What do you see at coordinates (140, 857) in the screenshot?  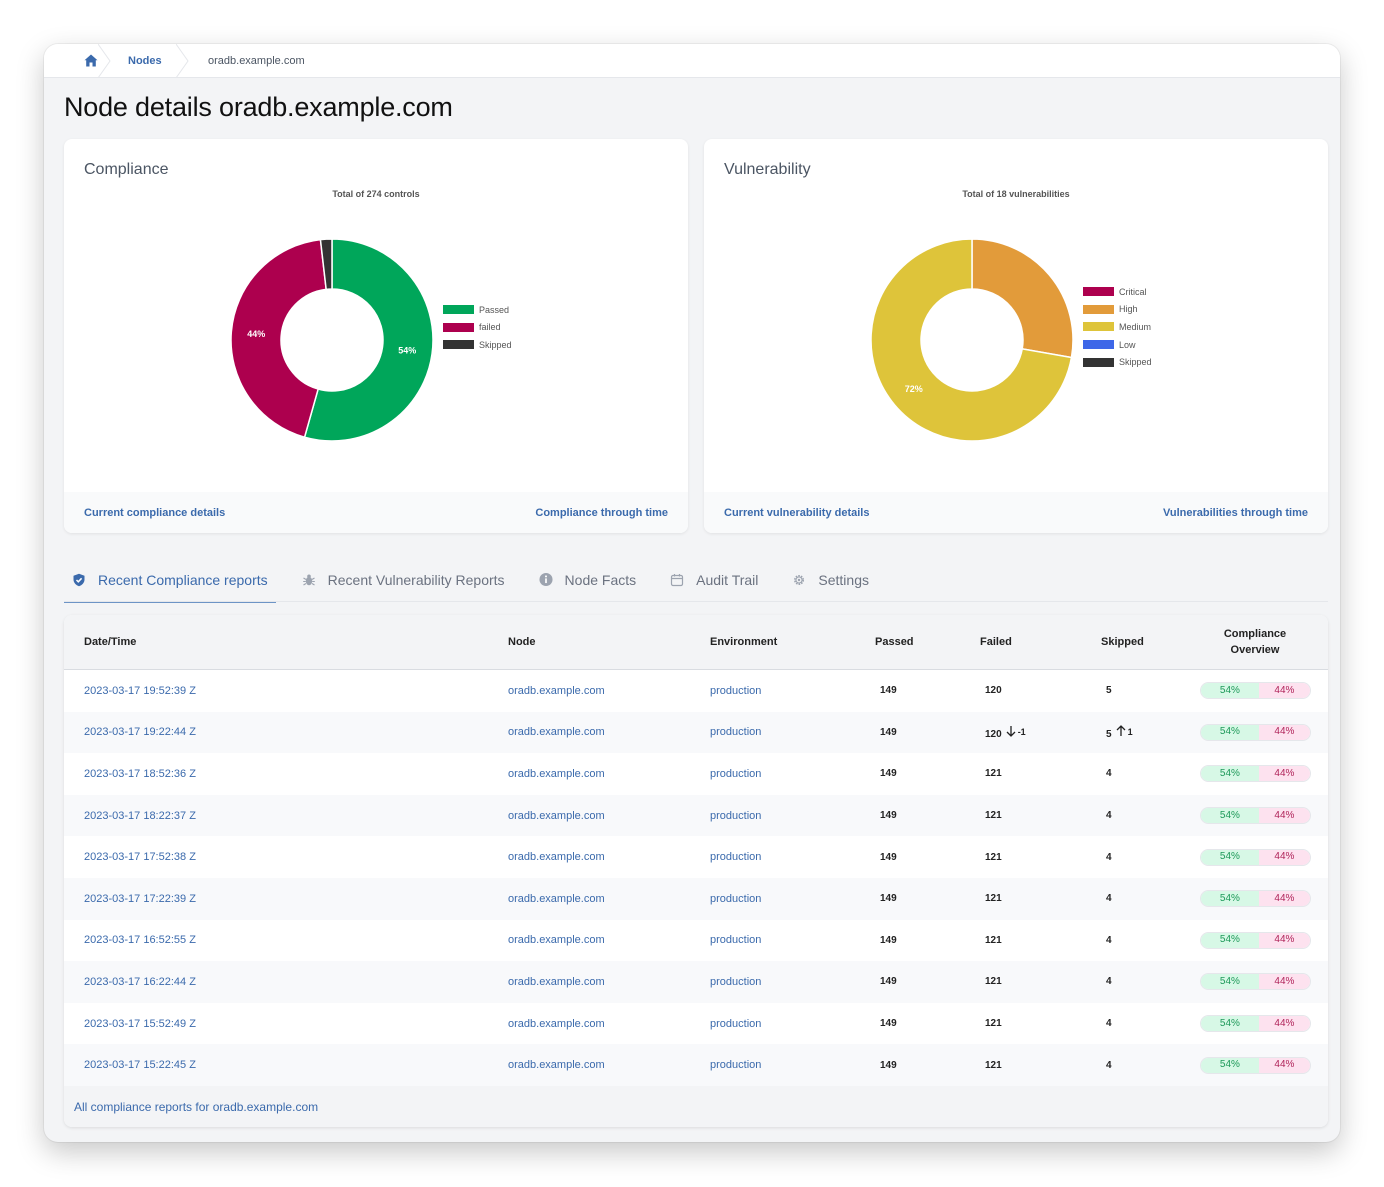 I see `report-datetime-link: 2023-03-17 17:52:38 Z` at bounding box center [140, 857].